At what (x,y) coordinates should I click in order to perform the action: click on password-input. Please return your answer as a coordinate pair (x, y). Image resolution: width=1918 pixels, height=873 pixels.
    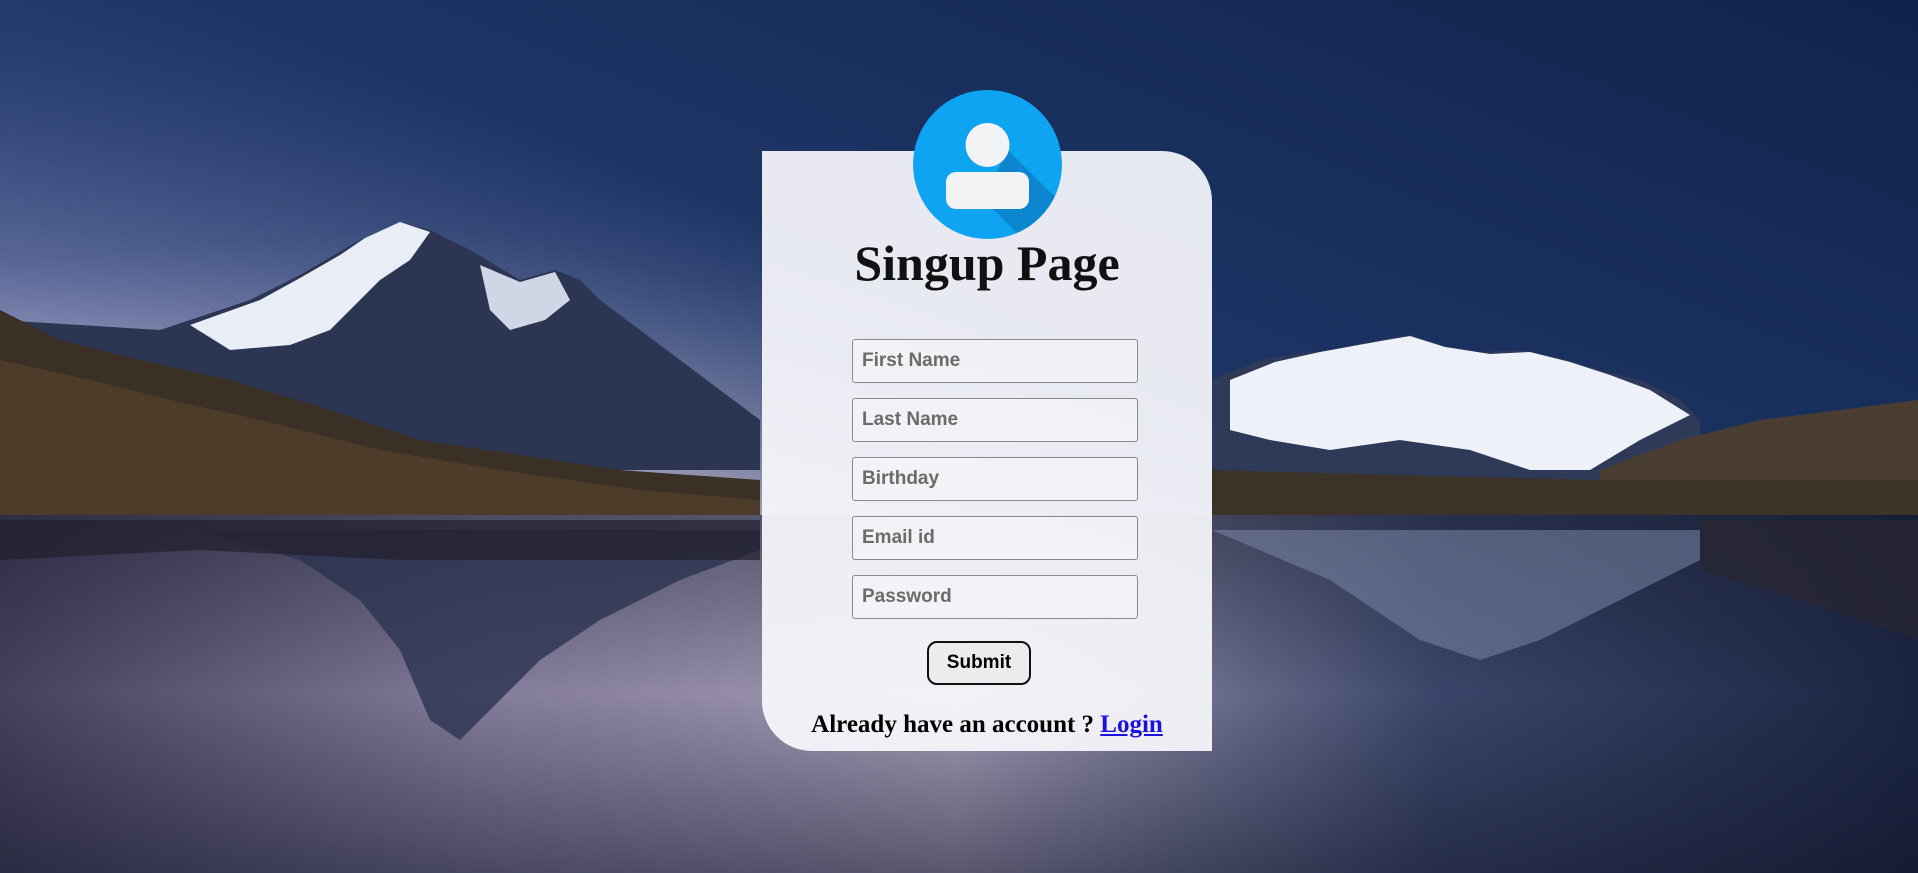
    Looking at the image, I should click on (995, 597).